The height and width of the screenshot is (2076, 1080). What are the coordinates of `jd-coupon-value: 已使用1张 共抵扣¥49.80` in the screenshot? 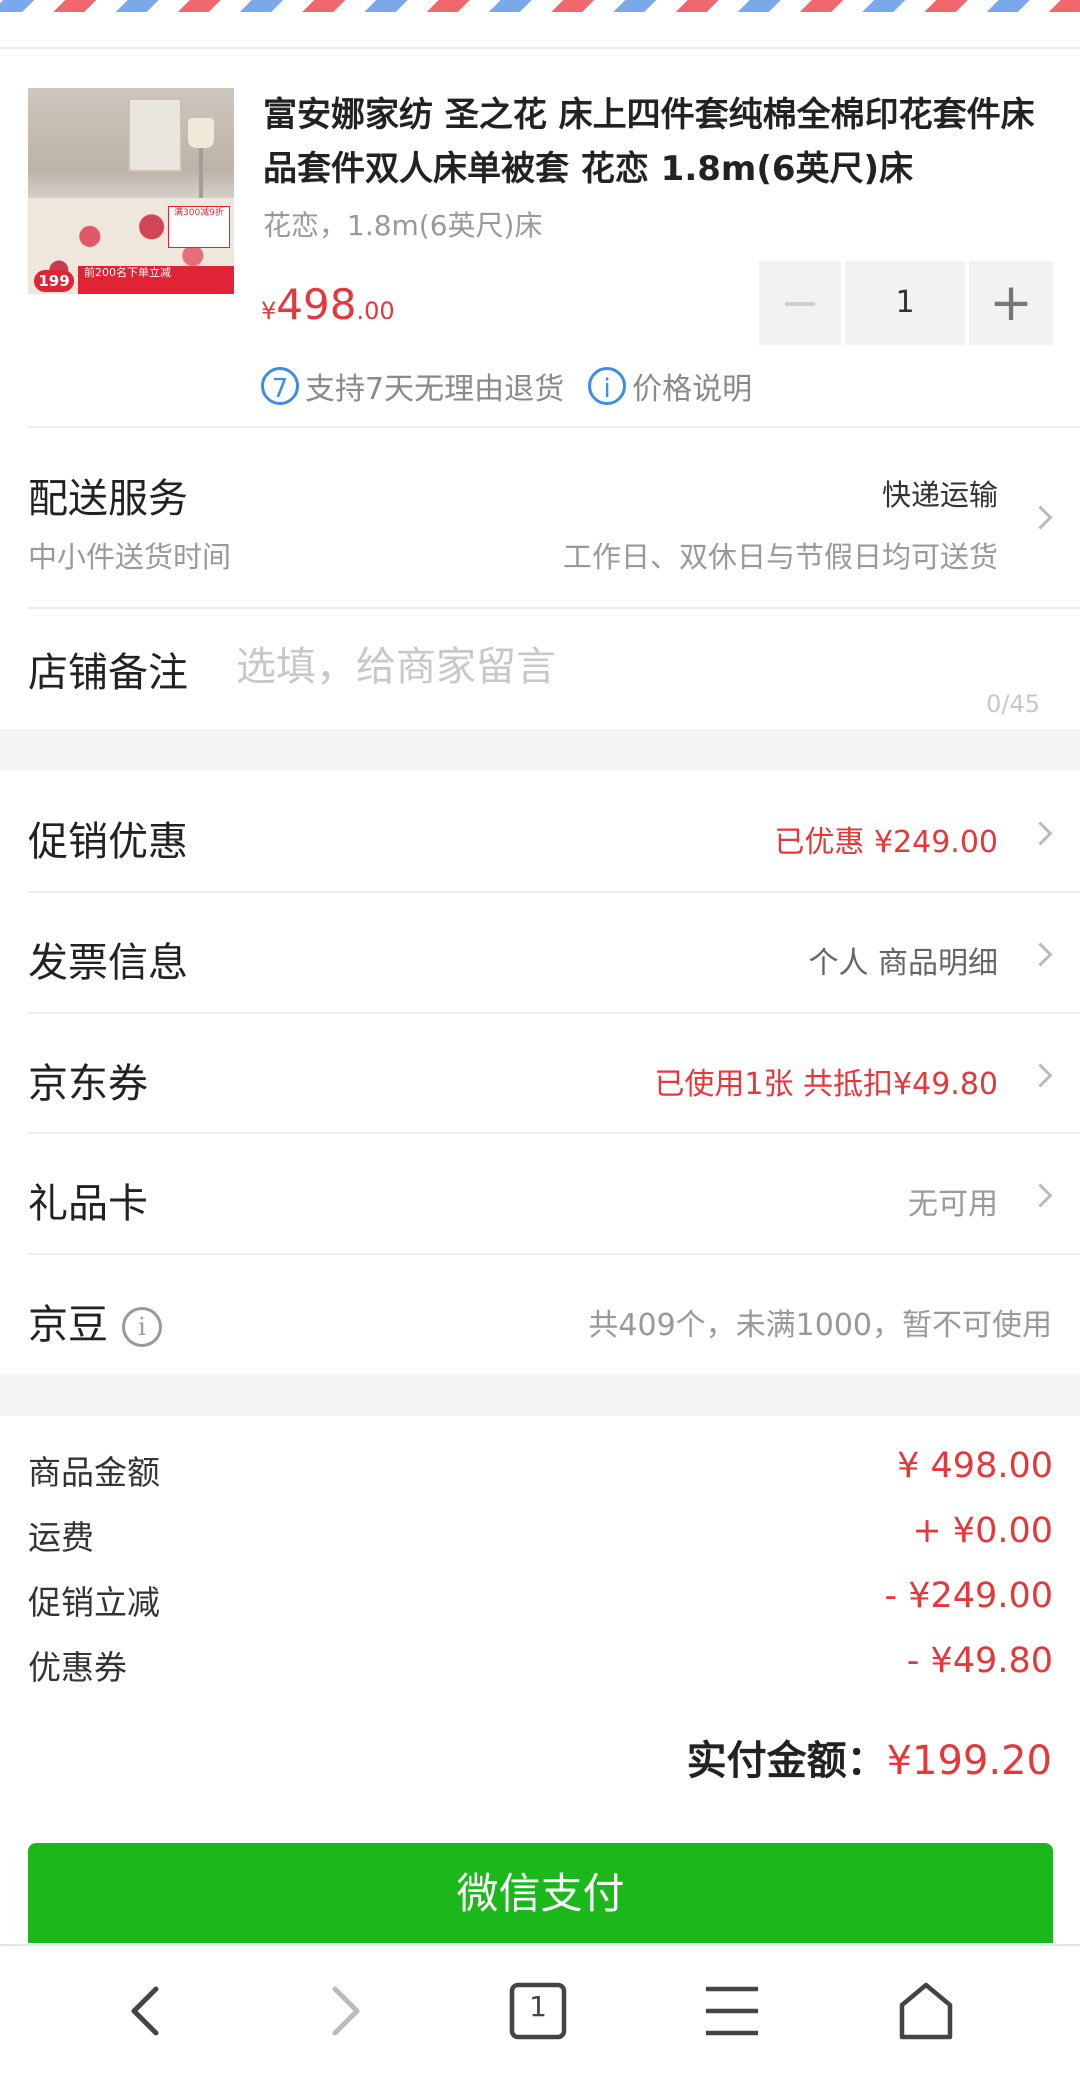 It's located at (826, 1084).